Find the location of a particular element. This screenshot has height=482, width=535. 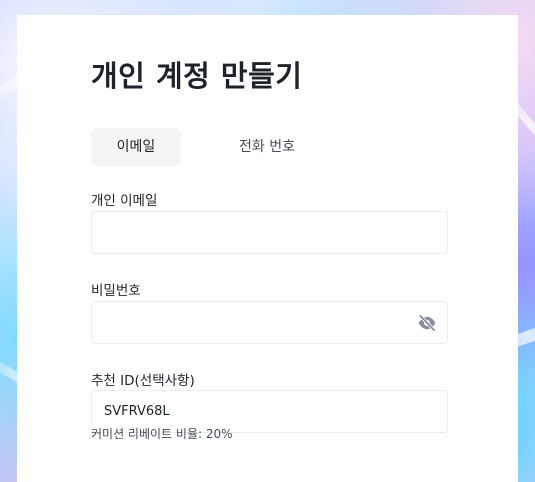

email-field is located at coordinates (269, 232).